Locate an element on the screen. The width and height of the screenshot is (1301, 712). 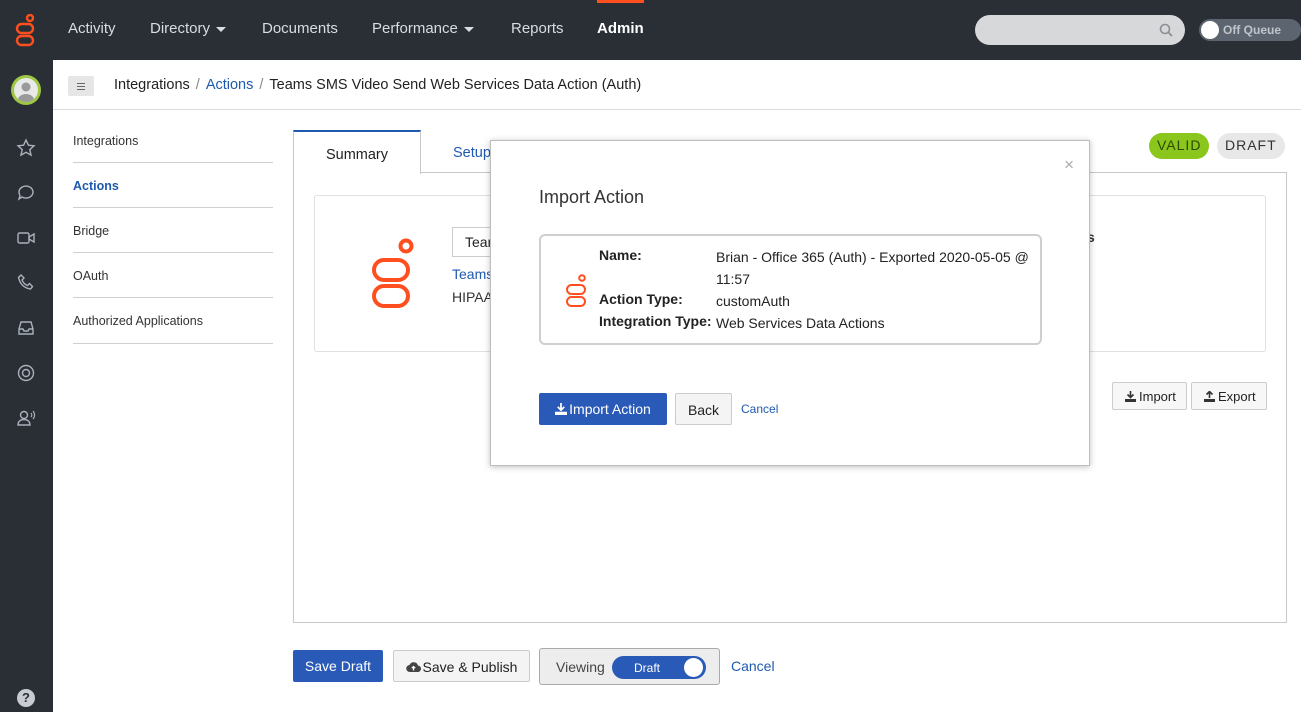
back-button: Back is located at coordinates (703, 409).